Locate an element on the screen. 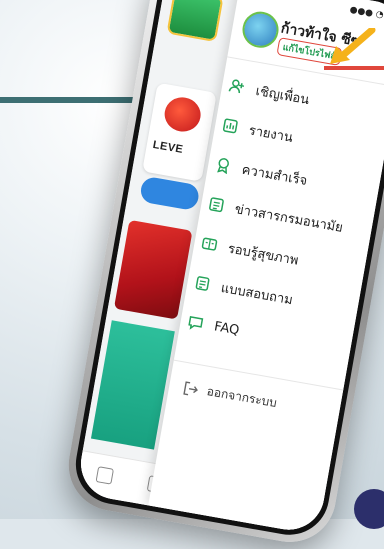 Image resolution: width=384 pixels, height=549 pixels. invite-friend-icon is located at coordinates (237, 86).